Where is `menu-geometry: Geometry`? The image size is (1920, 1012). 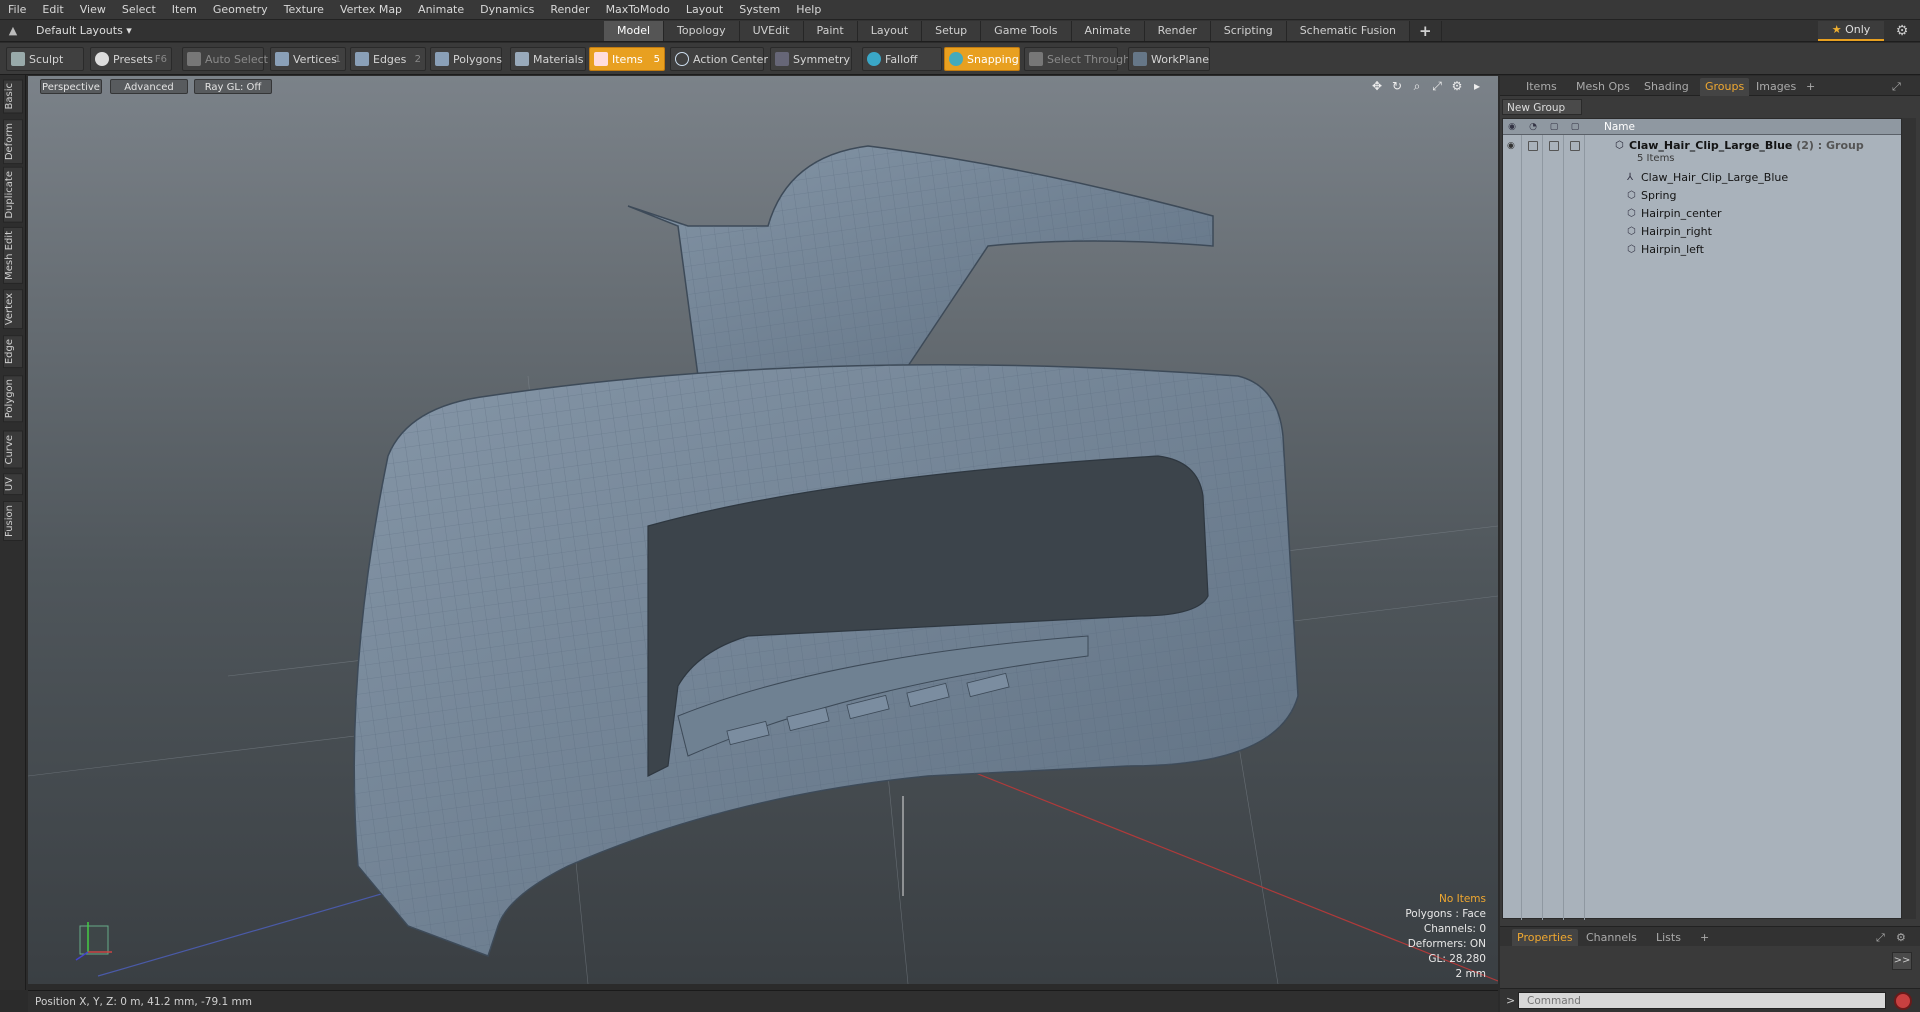 menu-geometry: Geometry is located at coordinates (240, 10).